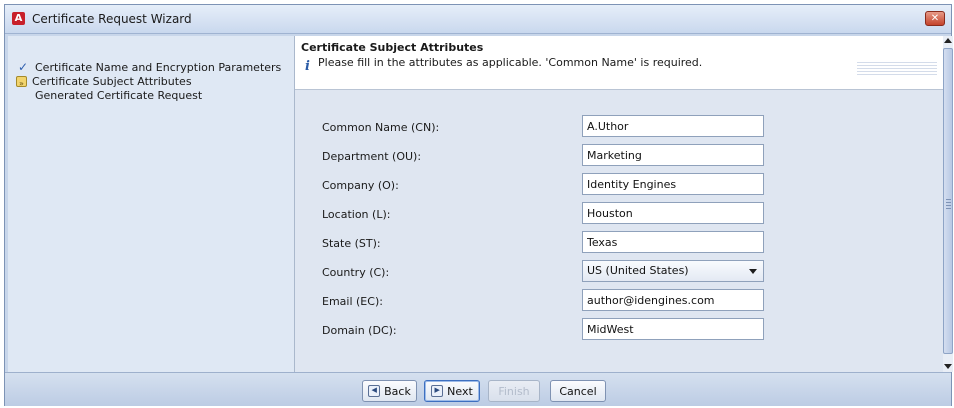  What do you see at coordinates (673, 242) in the screenshot?
I see `state-input` at bounding box center [673, 242].